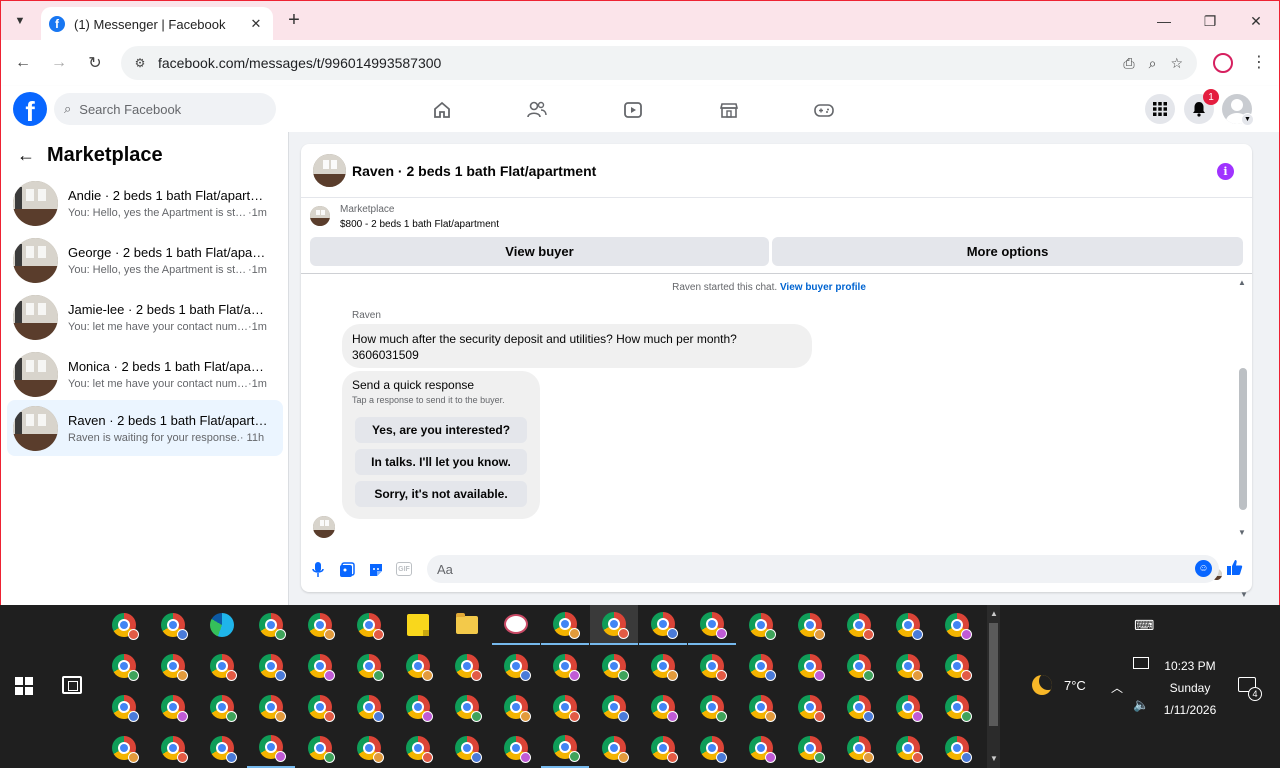 This screenshot has width=1280, height=768. I want to click on taskbar-sticky-notes-icon, so click(418, 625).